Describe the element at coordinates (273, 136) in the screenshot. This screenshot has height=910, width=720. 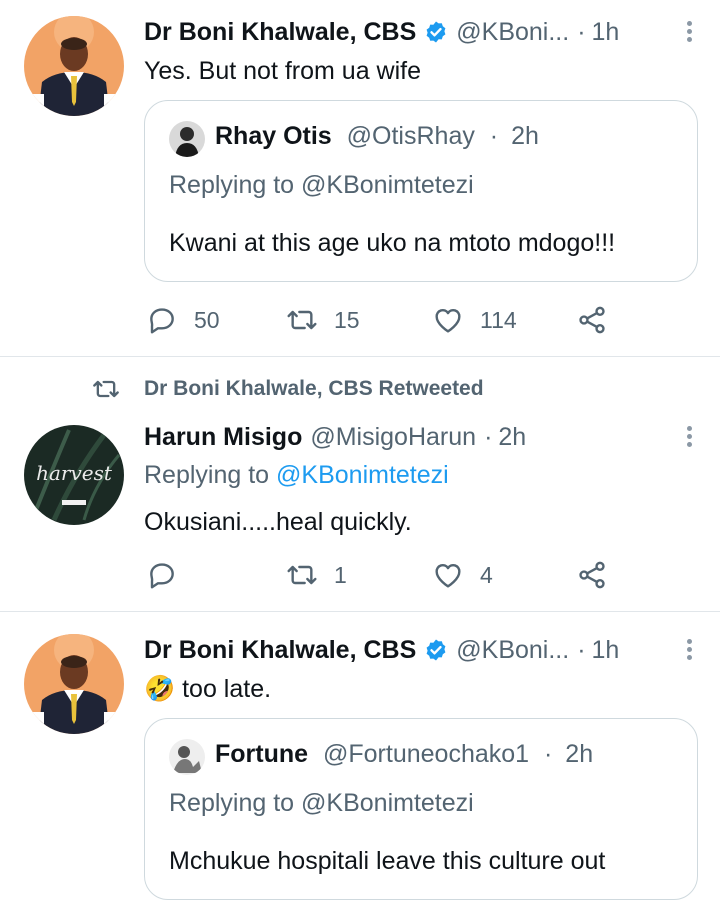
I see `quote-author-name: Rhay Otis` at that location.